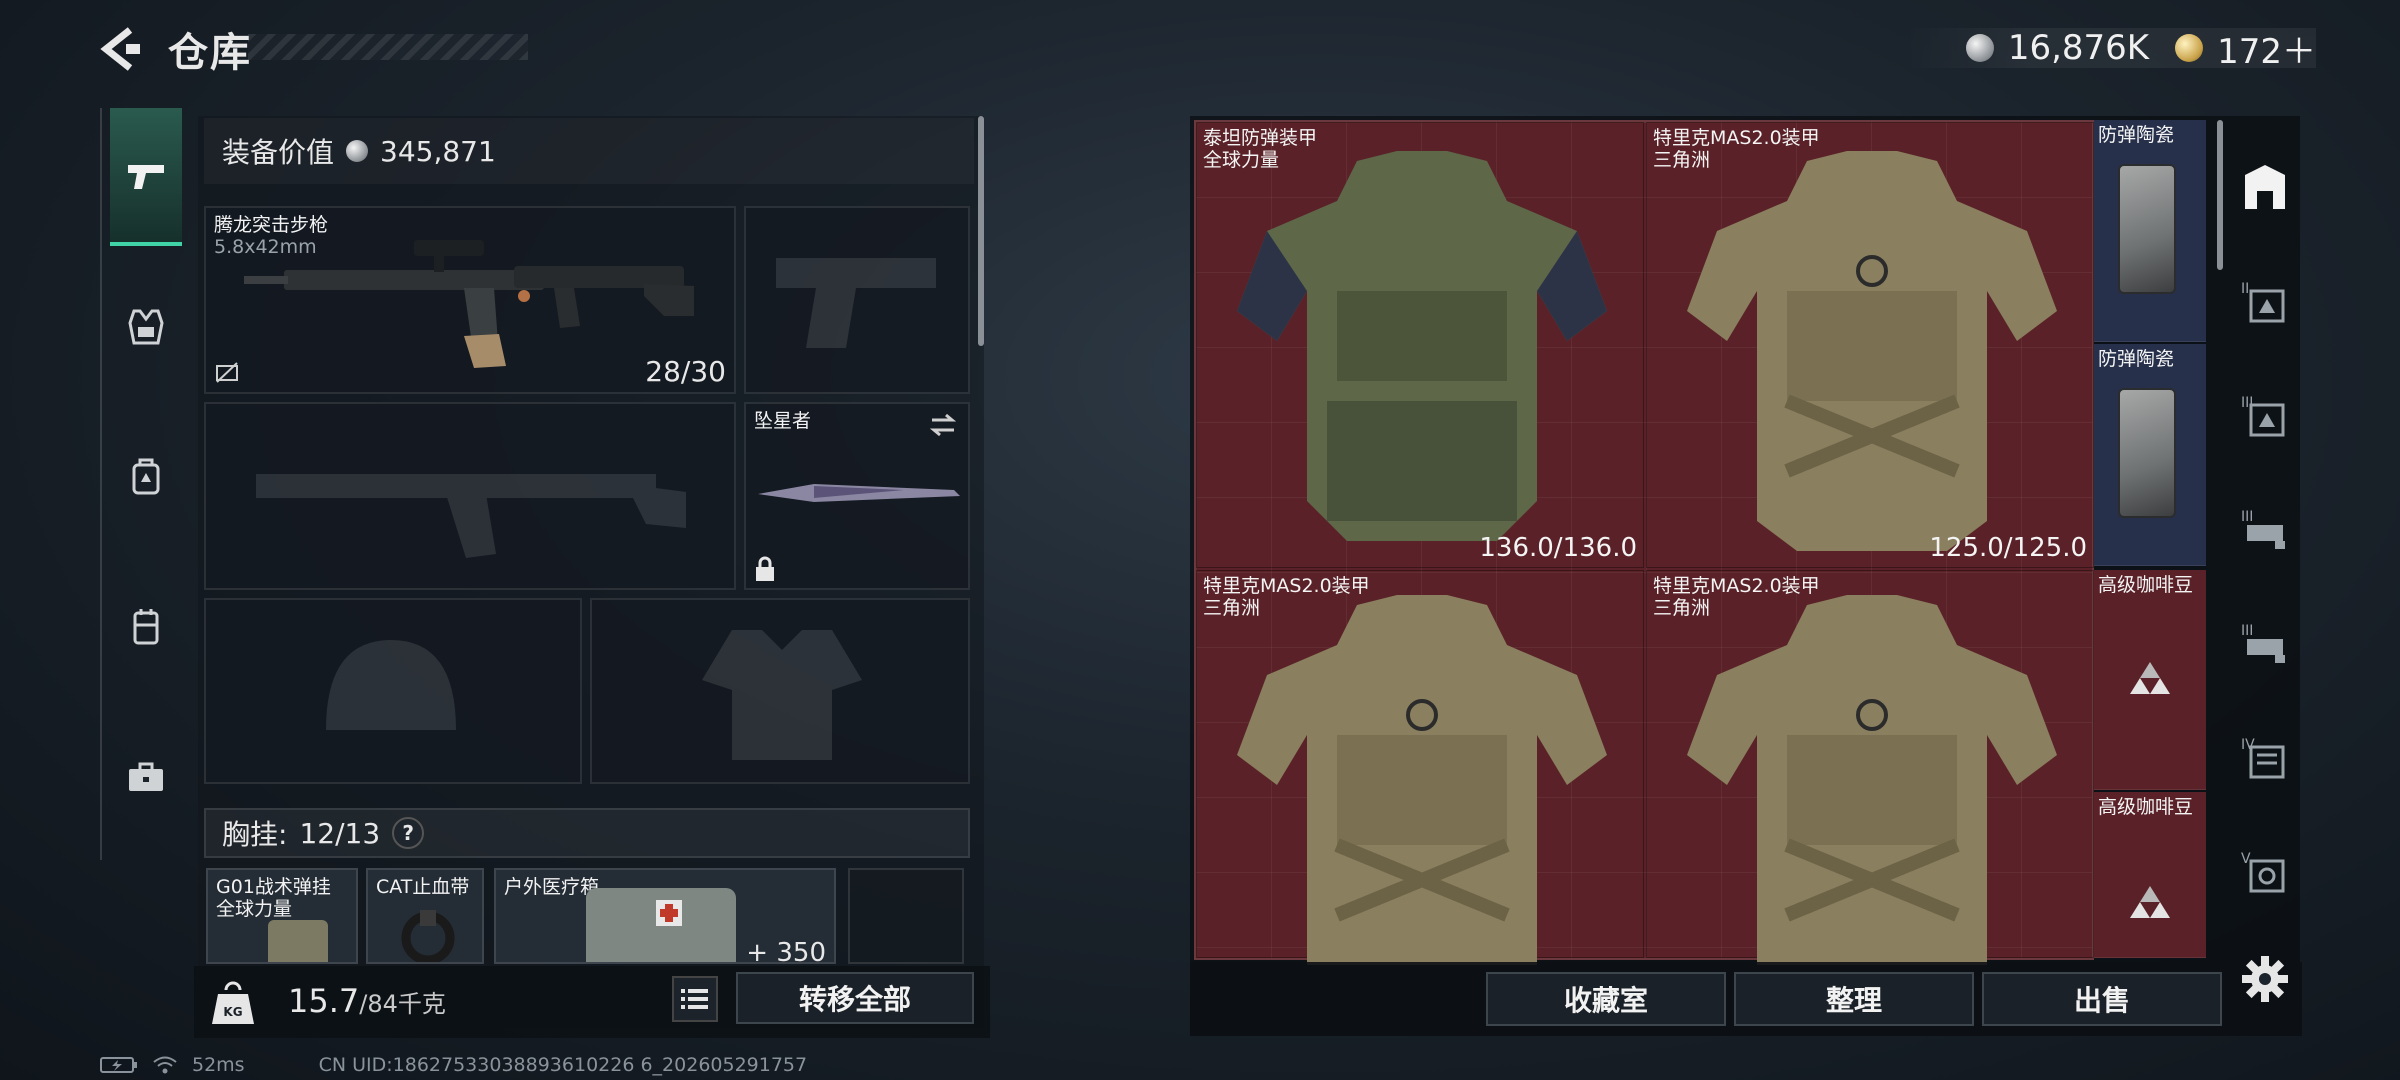 The height and width of the screenshot is (1080, 2400). What do you see at coordinates (801, 951) in the screenshot?
I see `medkit-count: 350` at bounding box center [801, 951].